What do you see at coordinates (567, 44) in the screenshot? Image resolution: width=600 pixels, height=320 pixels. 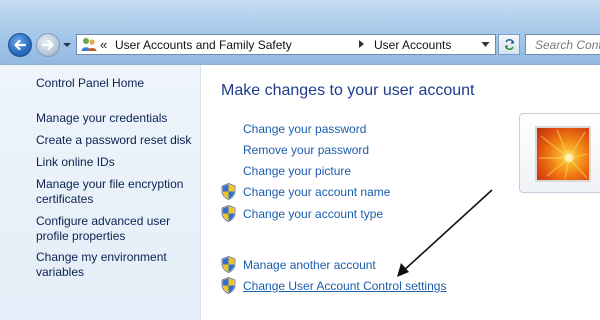 I see `search-input` at bounding box center [567, 44].